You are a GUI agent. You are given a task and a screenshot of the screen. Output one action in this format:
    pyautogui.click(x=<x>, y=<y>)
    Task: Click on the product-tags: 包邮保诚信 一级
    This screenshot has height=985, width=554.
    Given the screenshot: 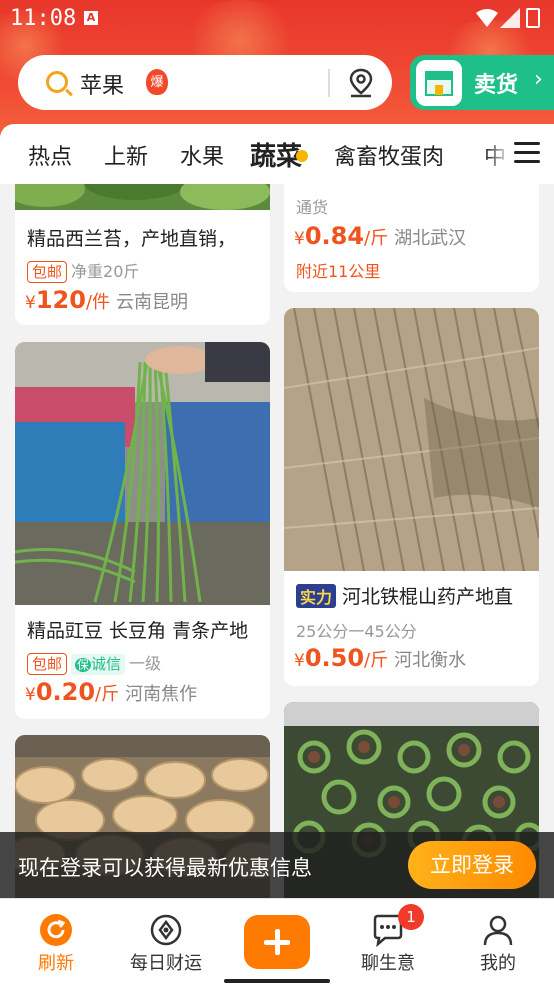 What is the action you would take?
    pyautogui.click(x=94, y=662)
    